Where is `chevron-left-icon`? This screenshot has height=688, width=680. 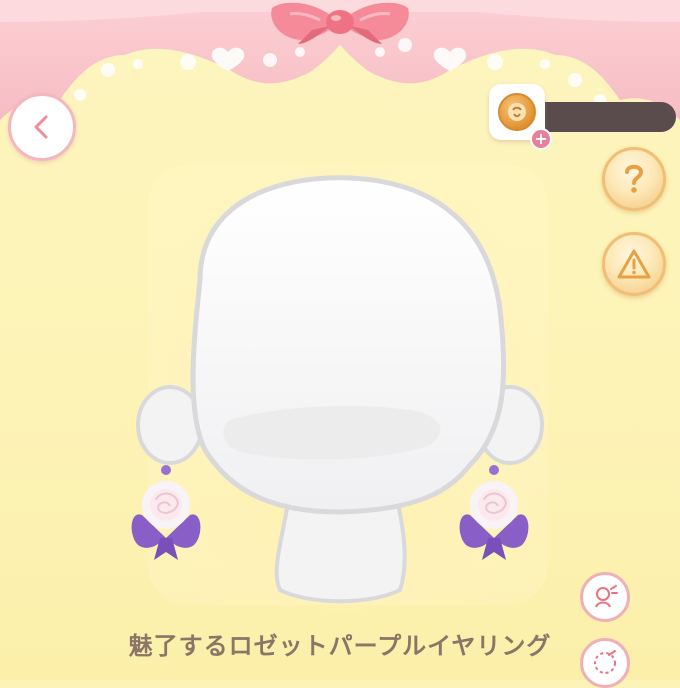 chevron-left-icon is located at coordinates (41, 127).